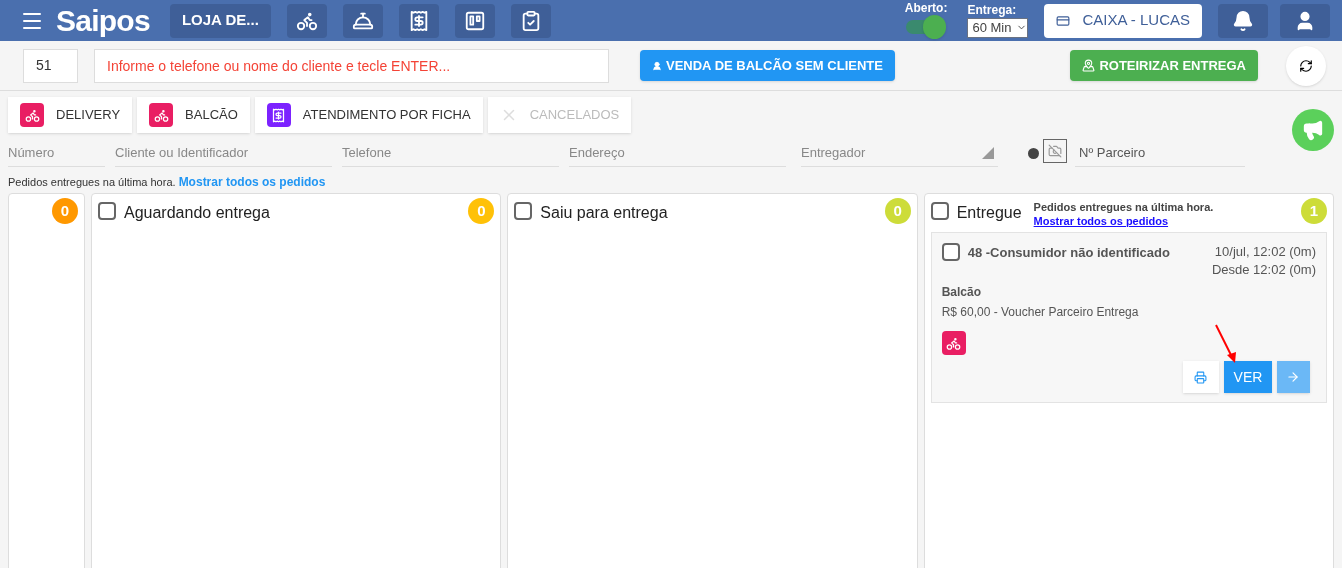 This screenshot has height=568, width=1342. Describe the element at coordinates (1265, 252) in the screenshot. I see `order-date: 10/jul, 12:02 (0m)` at that location.